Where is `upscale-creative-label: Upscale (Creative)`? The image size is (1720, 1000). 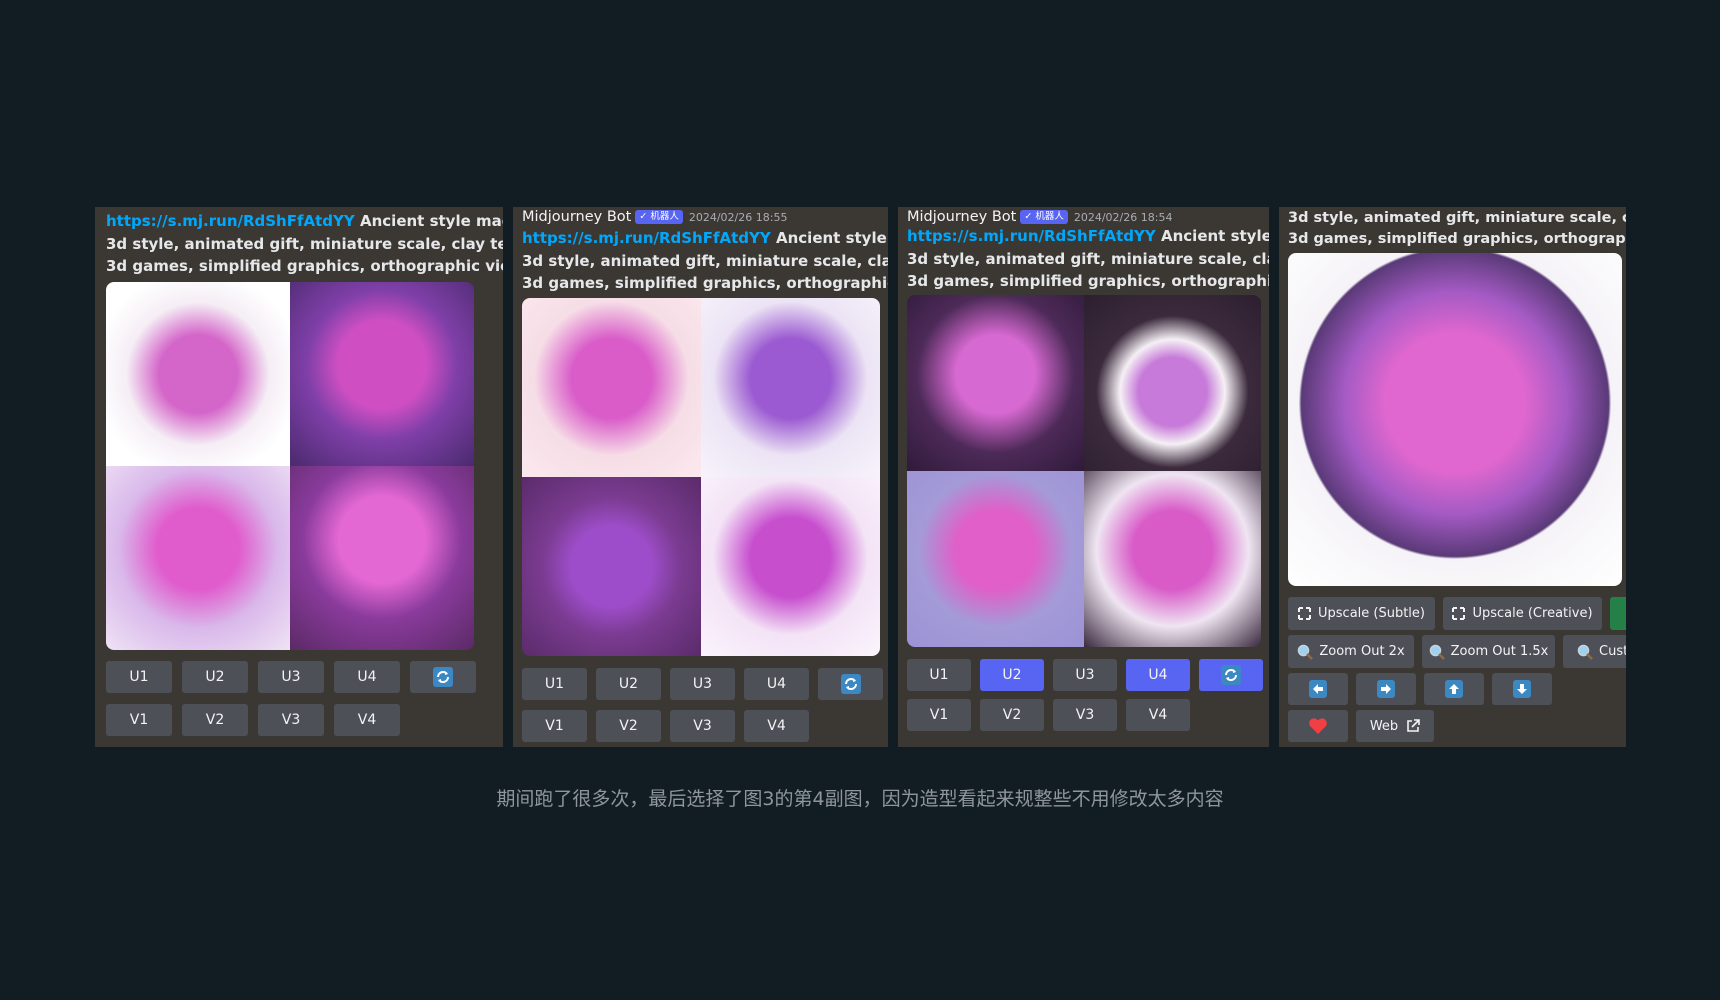
upscale-creative-label: Upscale (Creative) is located at coordinates (1532, 613).